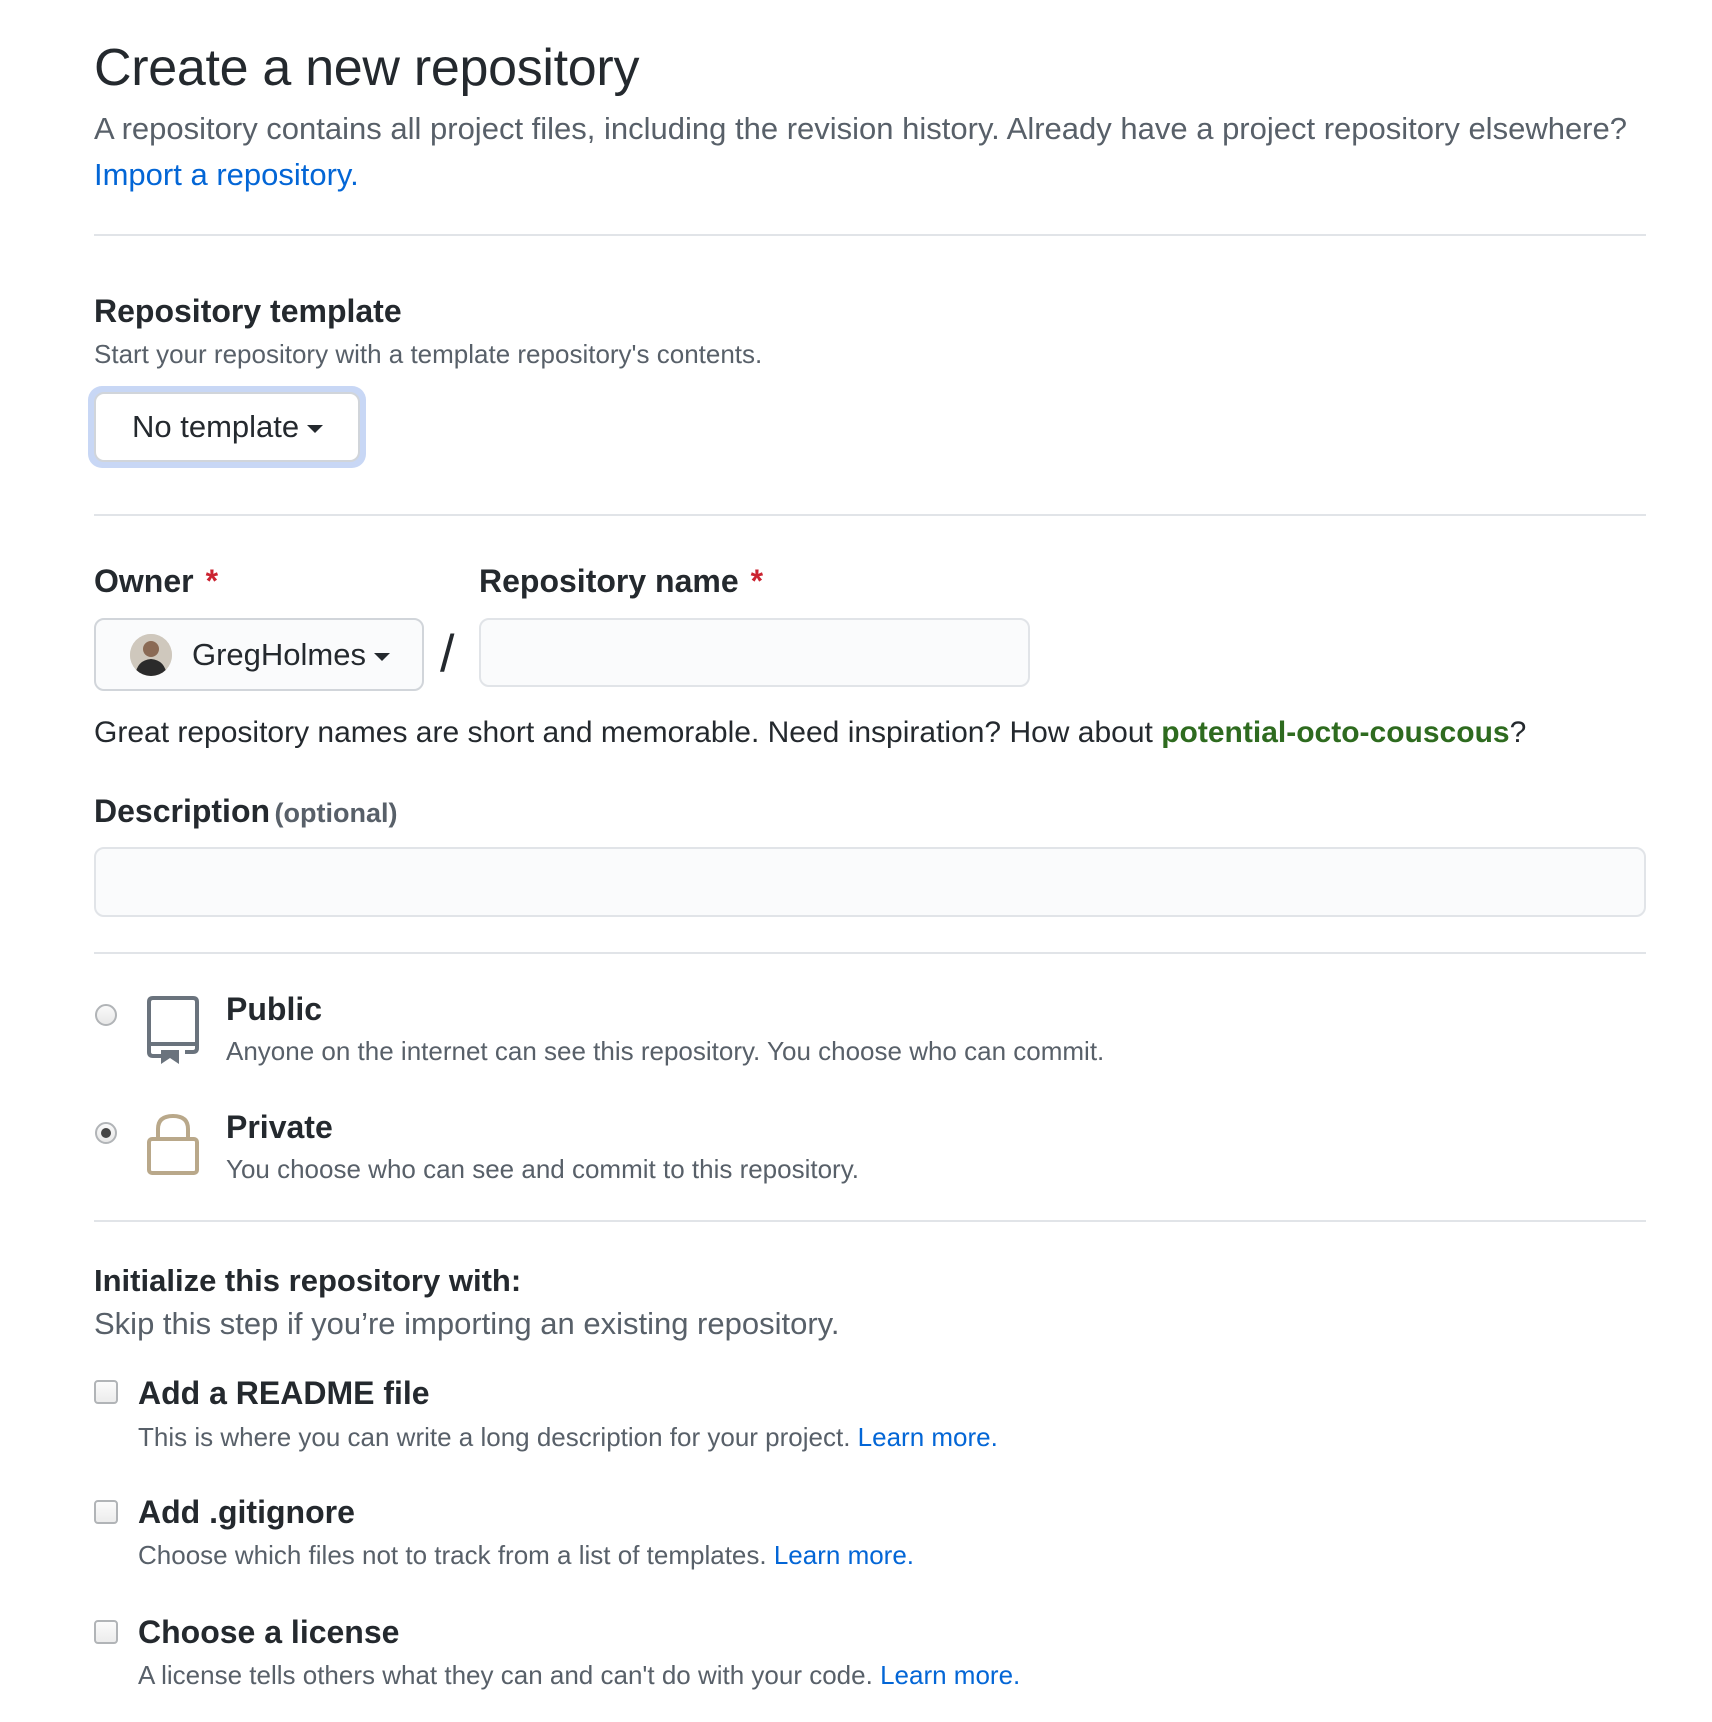 Image resolution: width=1712 pixels, height=1722 pixels. I want to click on initialize-section-title: Initialize this repository with:, so click(308, 1280).